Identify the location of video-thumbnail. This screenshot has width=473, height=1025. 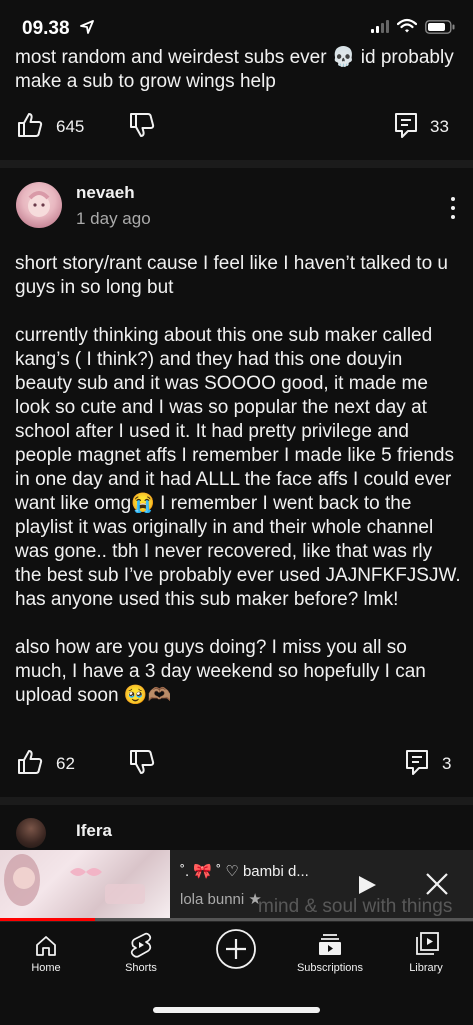
(85, 884).